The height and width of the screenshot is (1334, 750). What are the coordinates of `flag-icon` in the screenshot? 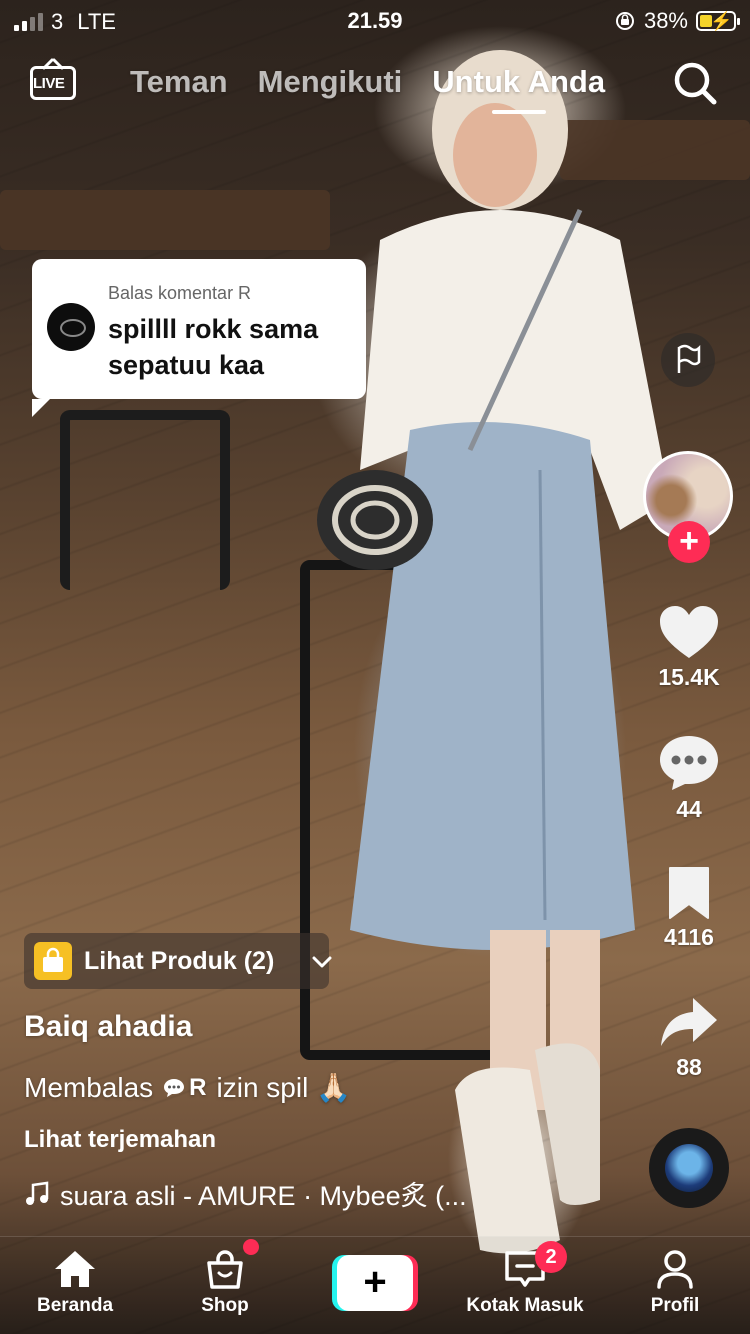 It's located at (689, 358).